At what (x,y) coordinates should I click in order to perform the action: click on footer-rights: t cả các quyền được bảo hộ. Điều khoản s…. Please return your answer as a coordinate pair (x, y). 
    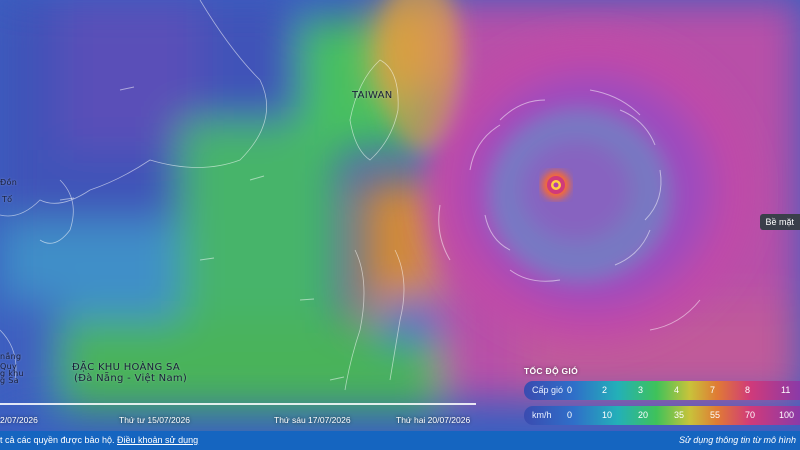
    Looking at the image, I should click on (99, 440).